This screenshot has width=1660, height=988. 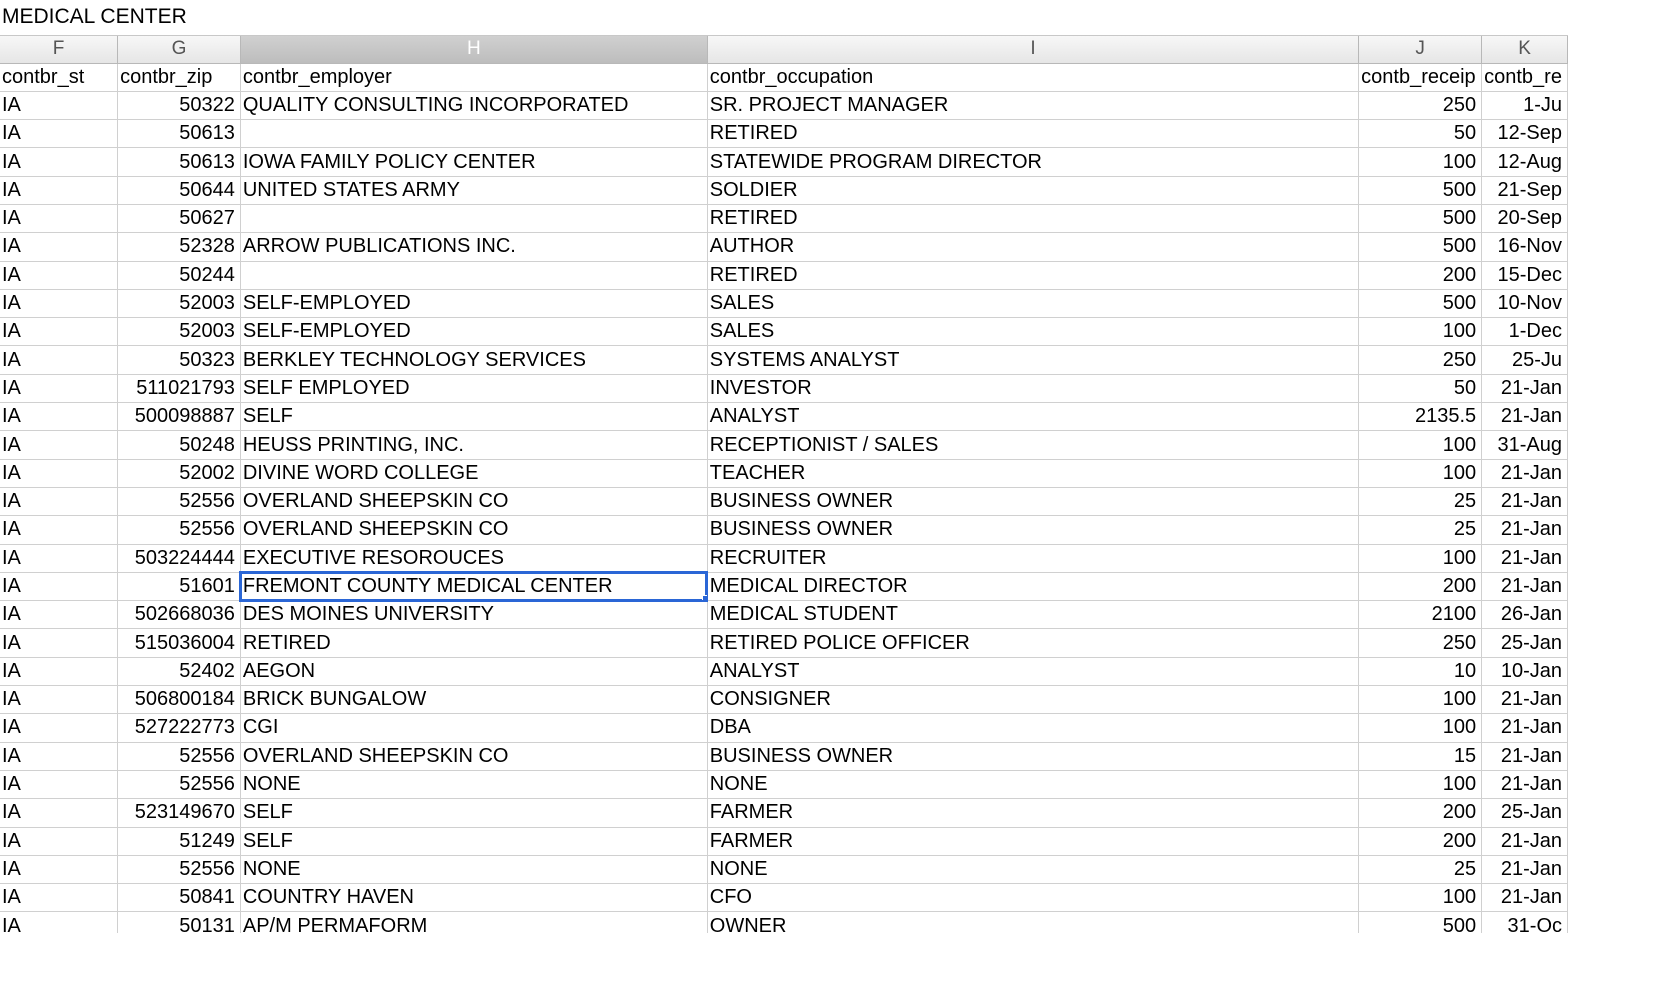 What do you see at coordinates (474, 813) in the screenshot?
I see `table-cell: SELF` at bounding box center [474, 813].